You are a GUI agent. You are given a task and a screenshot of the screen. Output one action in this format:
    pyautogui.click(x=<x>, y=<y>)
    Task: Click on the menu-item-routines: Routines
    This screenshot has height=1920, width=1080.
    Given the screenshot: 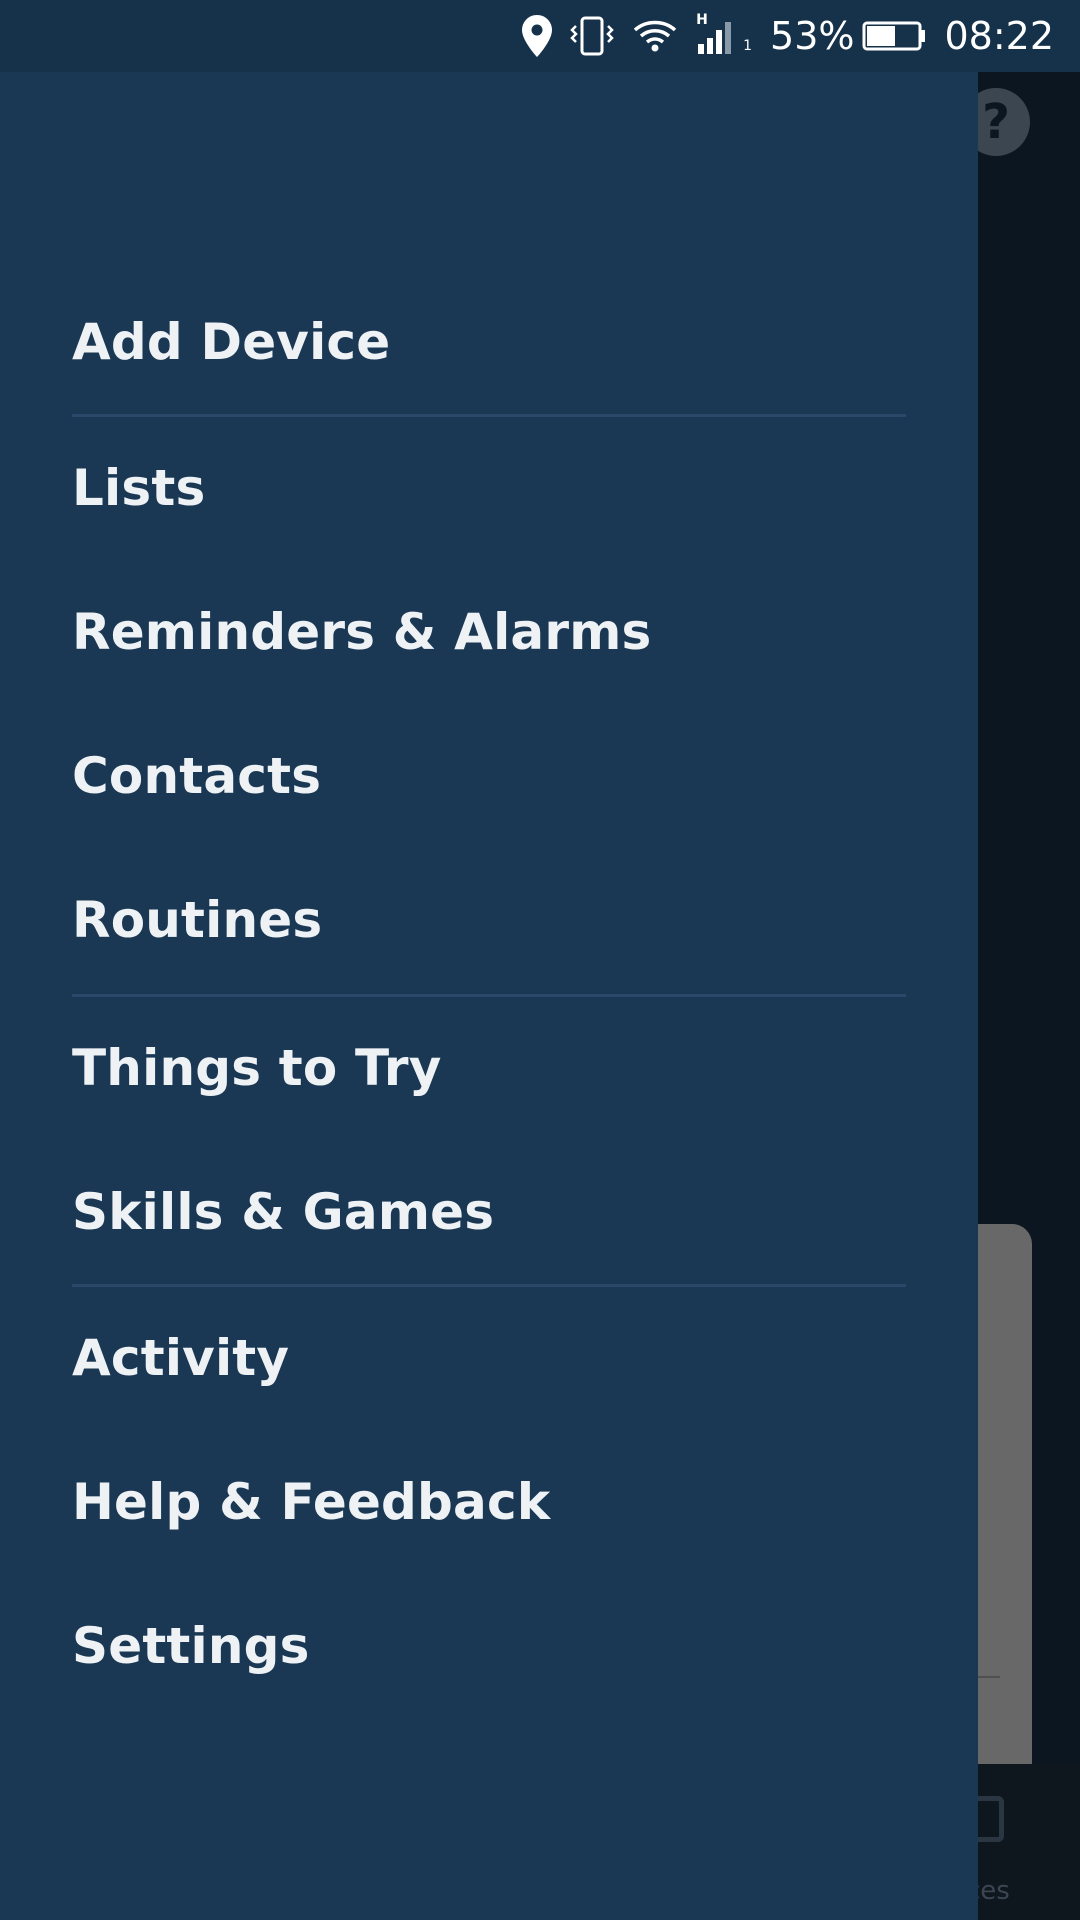 What is the action you would take?
    pyautogui.click(x=502, y=920)
    